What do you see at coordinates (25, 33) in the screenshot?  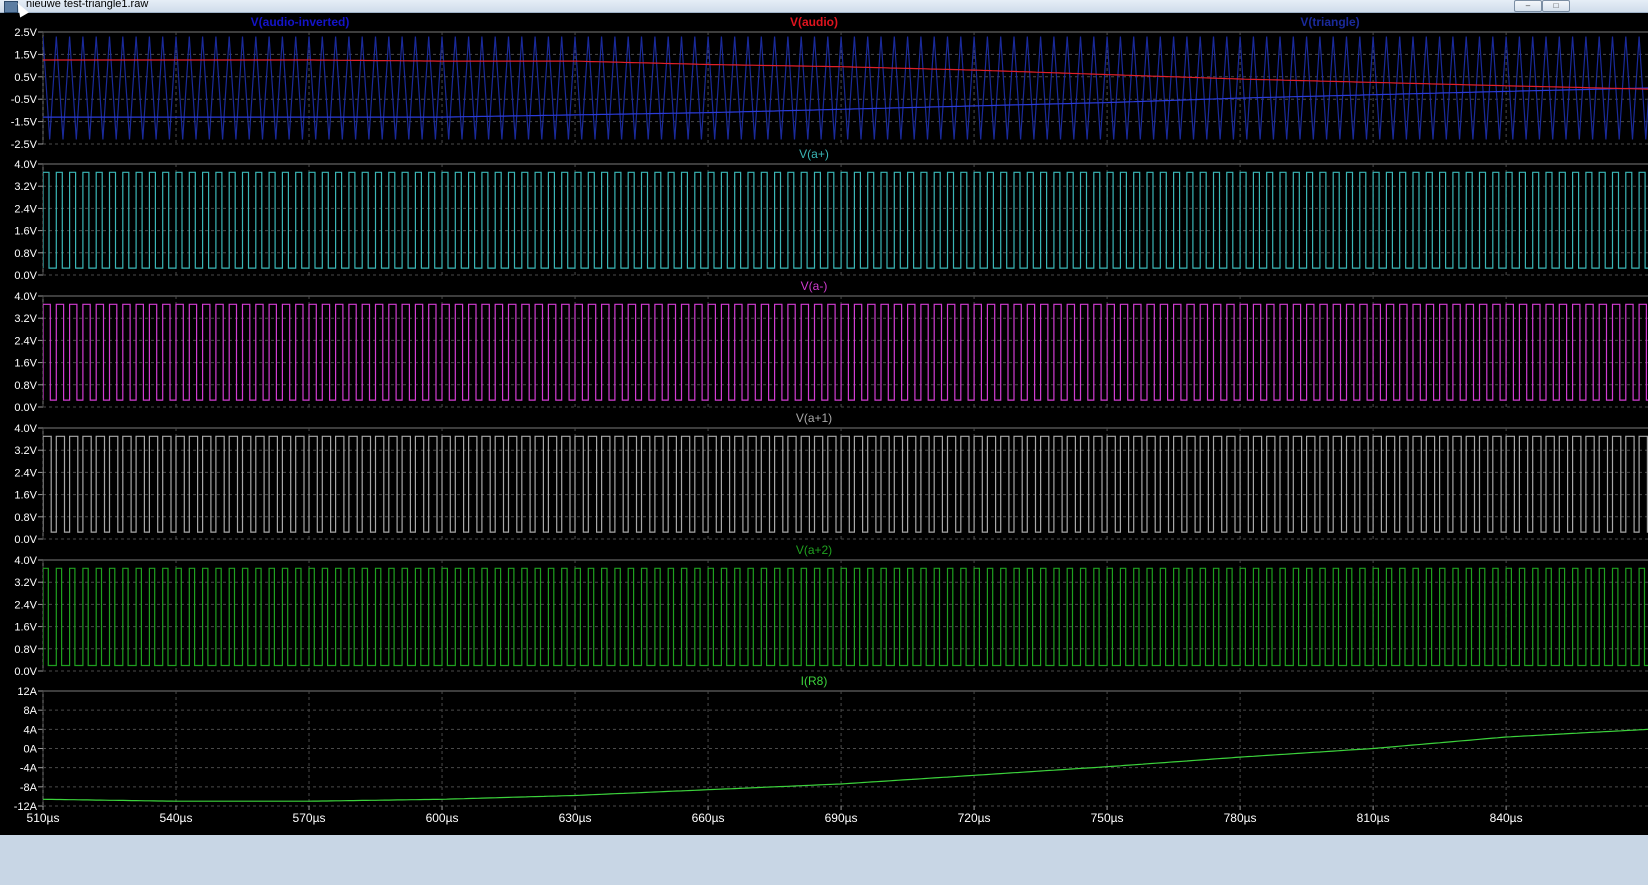 I see `y-tick-label: 2.5V` at bounding box center [25, 33].